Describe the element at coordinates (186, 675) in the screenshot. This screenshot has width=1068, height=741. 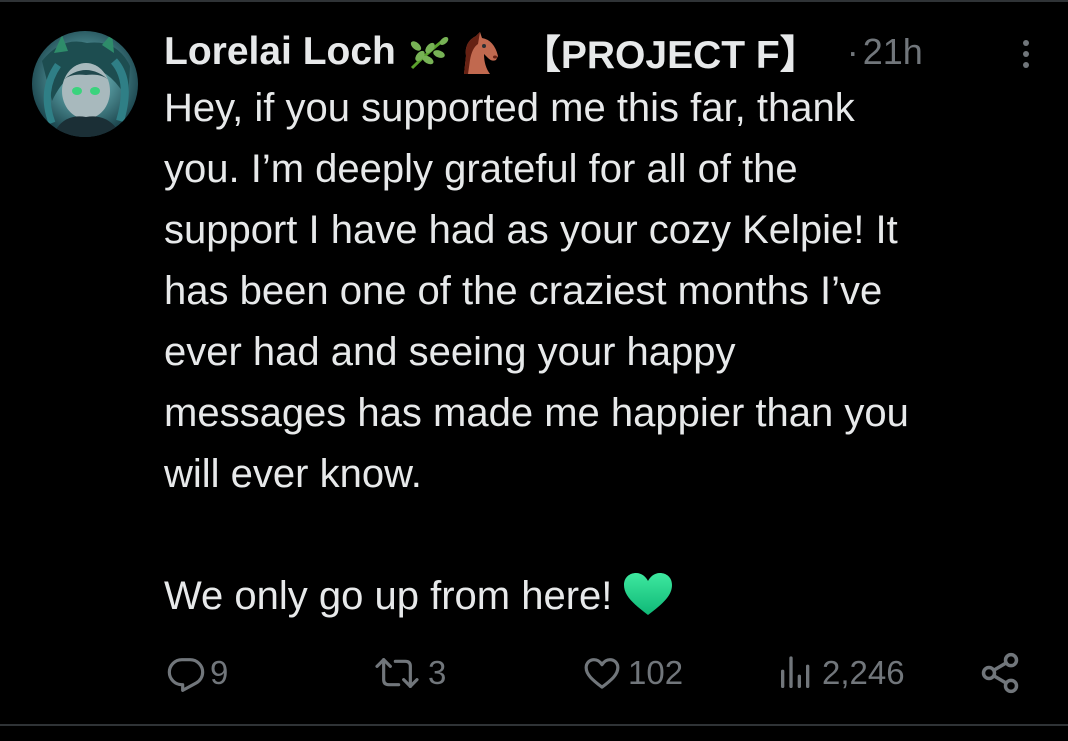
I see `reply-icon` at that location.